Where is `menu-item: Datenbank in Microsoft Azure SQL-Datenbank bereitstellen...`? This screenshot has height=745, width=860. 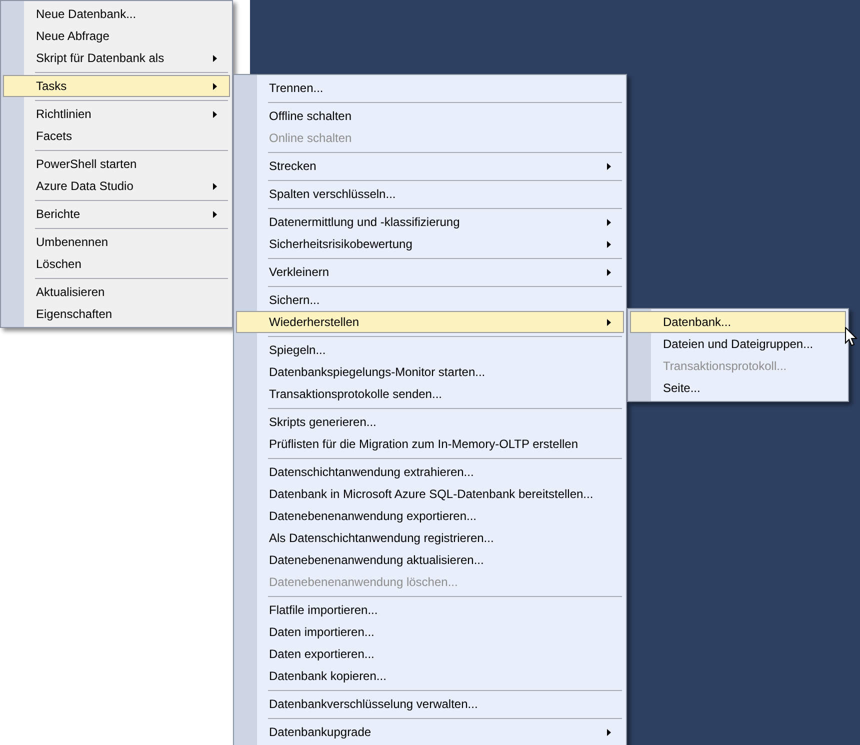 menu-item: Datenbank in Microsoft Azure SQL-Datenbank bereitstellen... is located at coordinates (430, 494).